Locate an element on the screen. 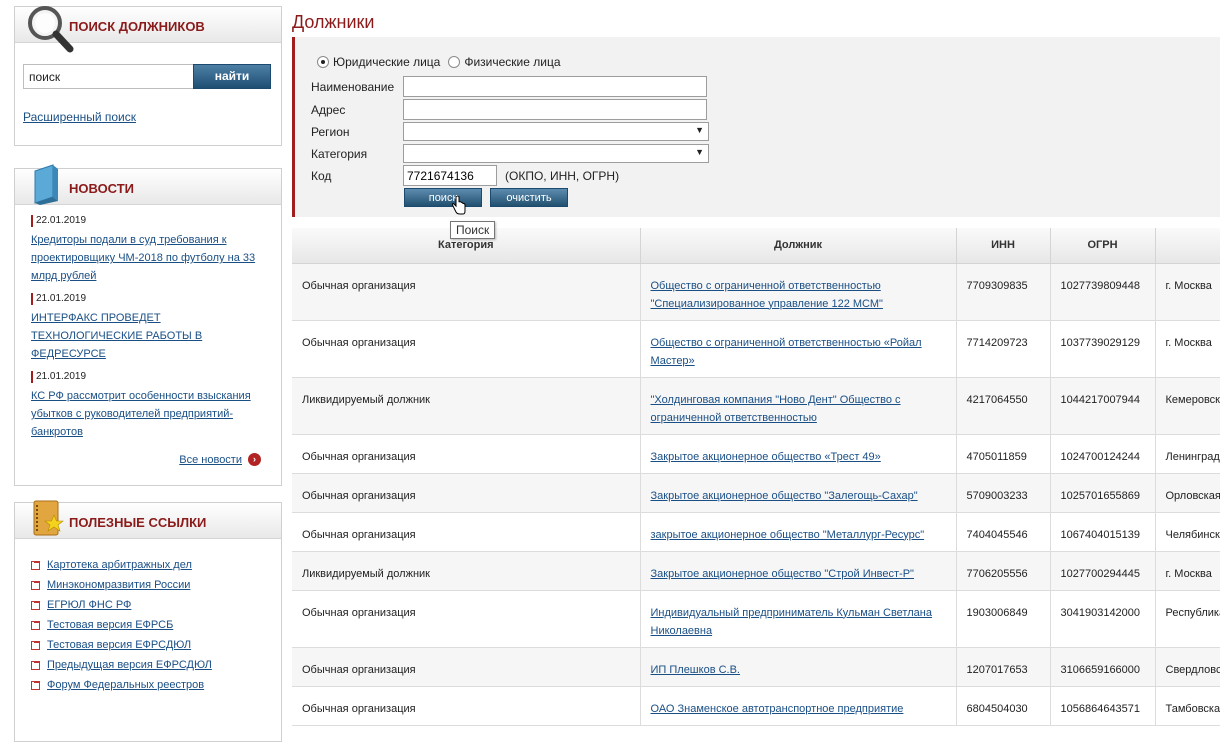 The height and width of the screenshot is (742, 1220). hand-cursor-icon is located at coordinates (459, 207).